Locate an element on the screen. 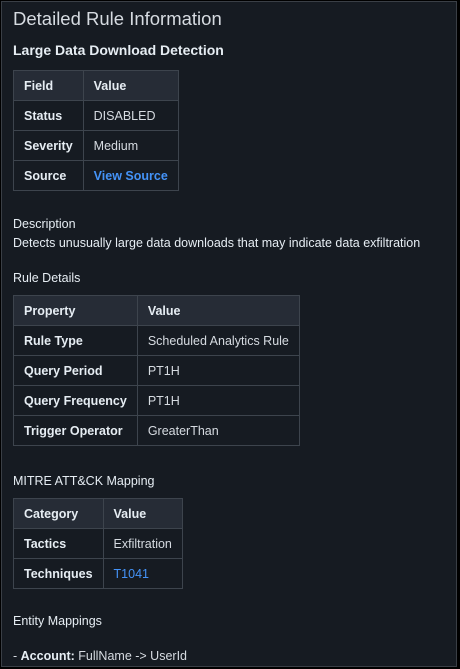  rule-type-value: Scheduled Analytics Rule is located at coordinates (218, 340).